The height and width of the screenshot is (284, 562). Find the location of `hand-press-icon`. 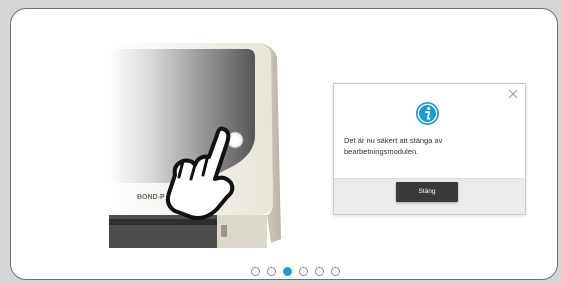

hand-press-icon is located at coordinates (200, 173).